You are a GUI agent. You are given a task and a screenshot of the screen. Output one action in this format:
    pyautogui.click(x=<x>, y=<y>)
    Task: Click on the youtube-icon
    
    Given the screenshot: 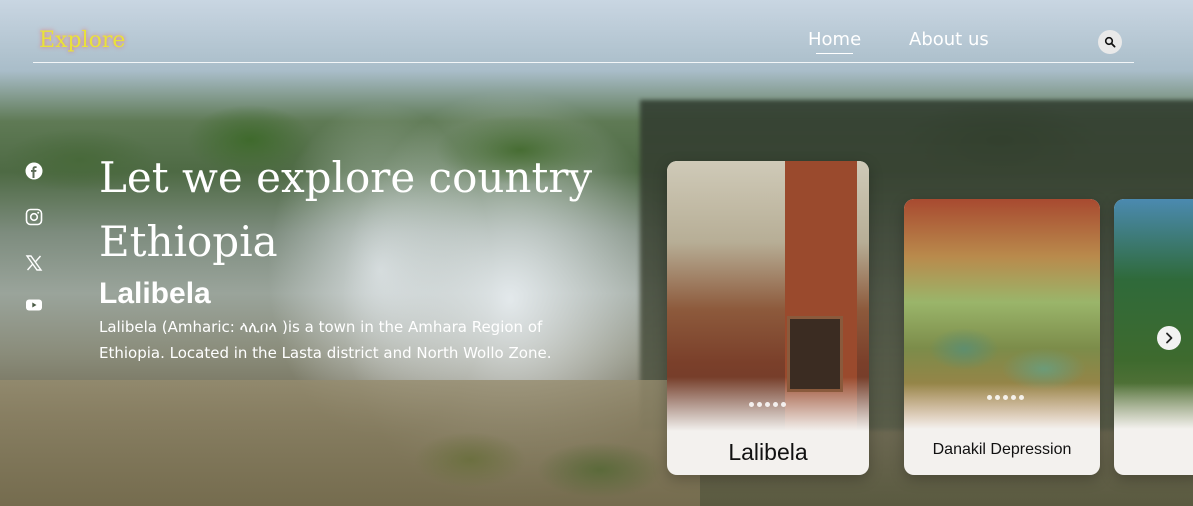 What is the action you would take?
    pyautogui.click(x=34, y=305)
    